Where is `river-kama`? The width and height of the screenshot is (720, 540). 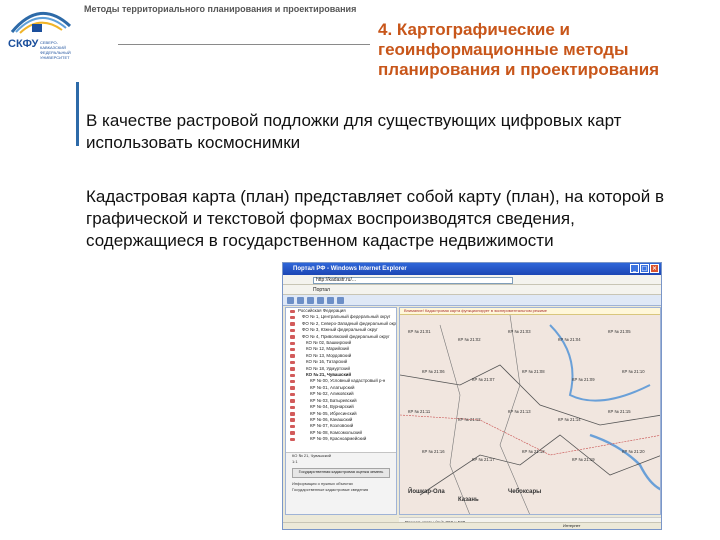
river-kama is located at coordinates (624, 462).